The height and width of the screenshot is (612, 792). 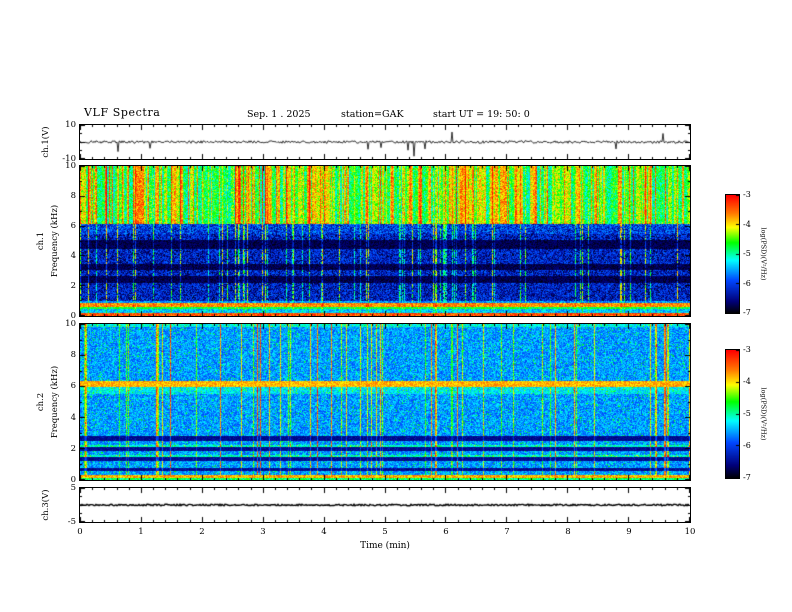 I want to click on ch3-waveform-canvas, so click(x=385, y=505).